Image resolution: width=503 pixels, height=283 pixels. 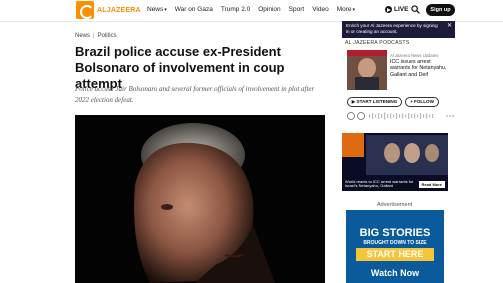 What do you see at coordinates (85, 10) in the screenshot?
I see `aljazeera-logo-icon` at bounding box center [85, 10].